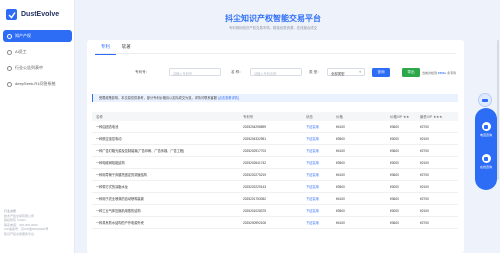 The height and width of the screenshot is (253, 500). Describe the element at coordinates (255, 126) in the screenshot. I see `patent-no-cell: 2025204298899` at that location.